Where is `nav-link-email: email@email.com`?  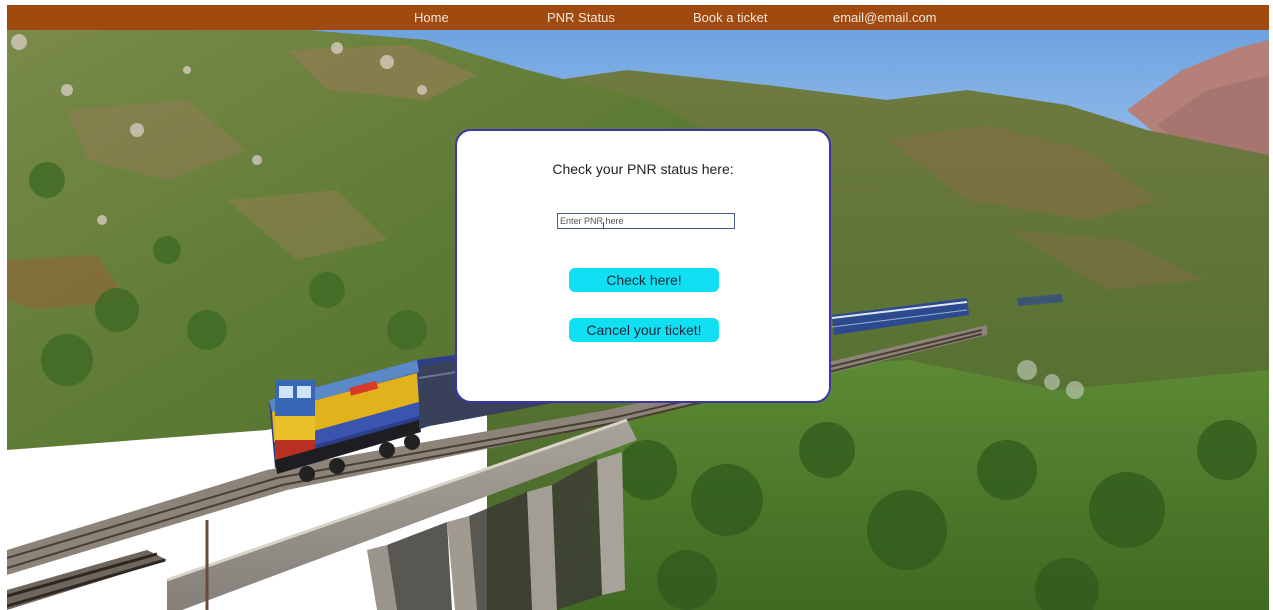
nav-link-email: email@email.com is located at coordinates (885, 17).